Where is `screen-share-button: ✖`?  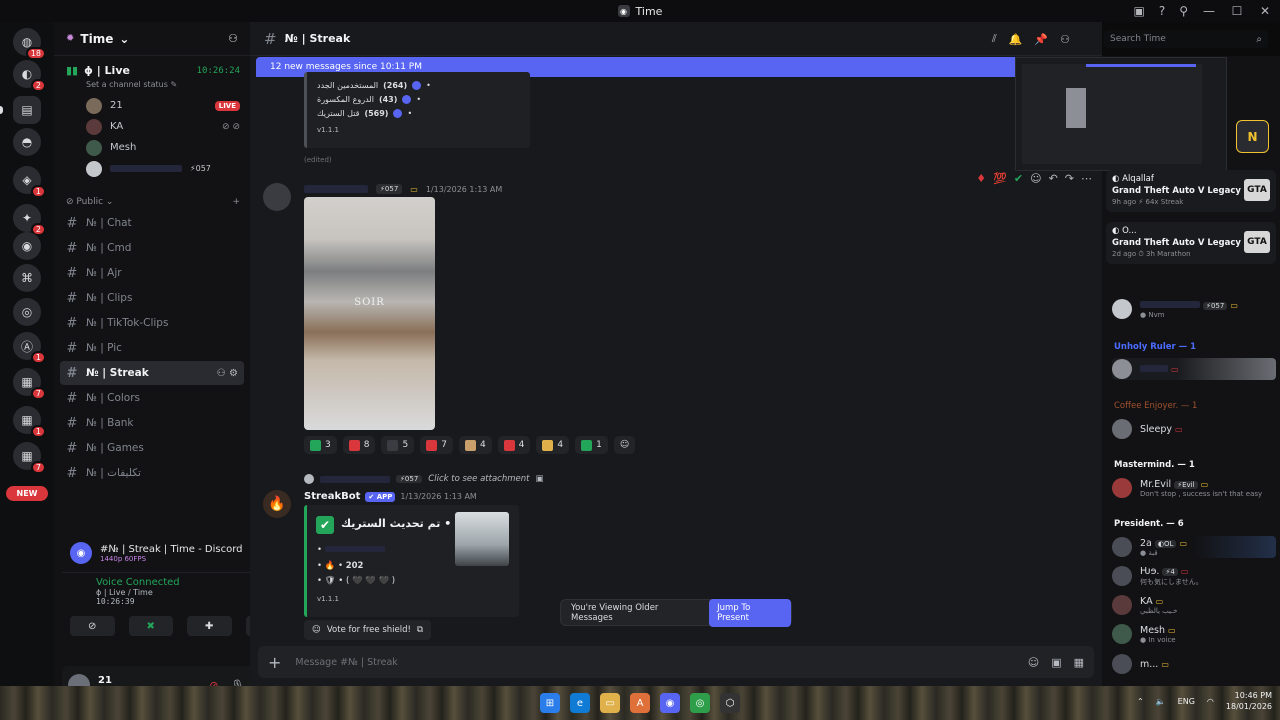
screen-share-button: ✖ is located at coordinates (150, 626).